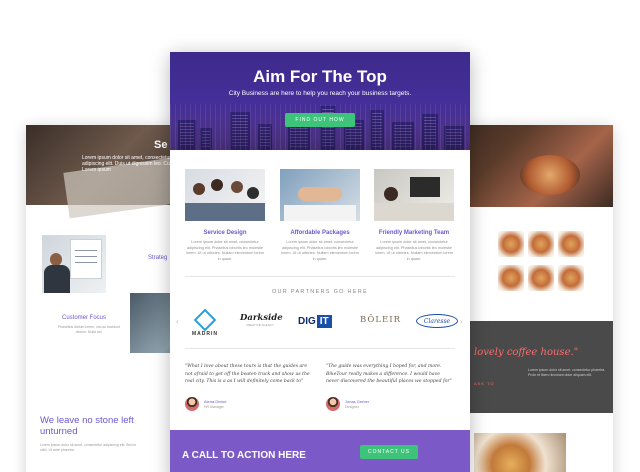  What do you see at coordinates (425, 187) in the screenshot?
I see `monitor` at bounding box center [425, 187].